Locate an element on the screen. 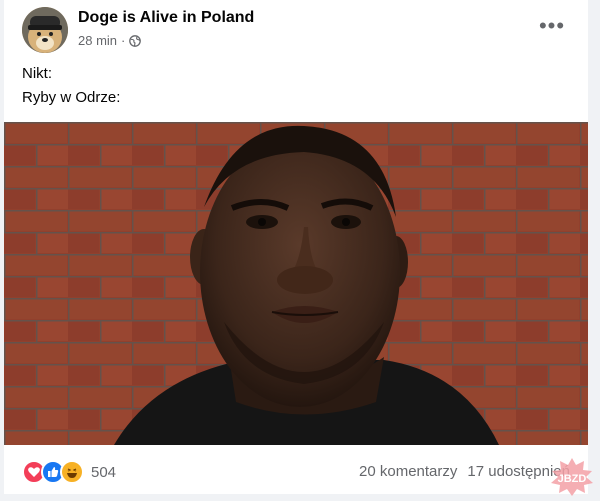  more-options-button: ••• is located at coordinates (552, 26).